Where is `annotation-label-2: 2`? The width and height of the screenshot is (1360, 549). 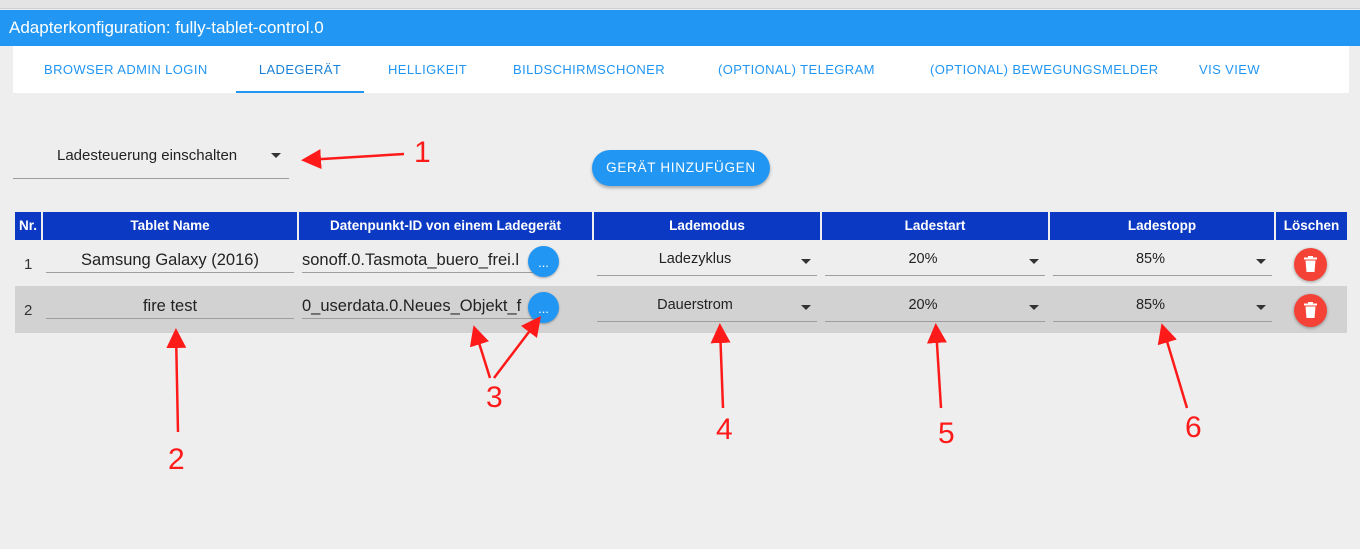 annotation-label-2: 2 is located at coordinates (176, 459).